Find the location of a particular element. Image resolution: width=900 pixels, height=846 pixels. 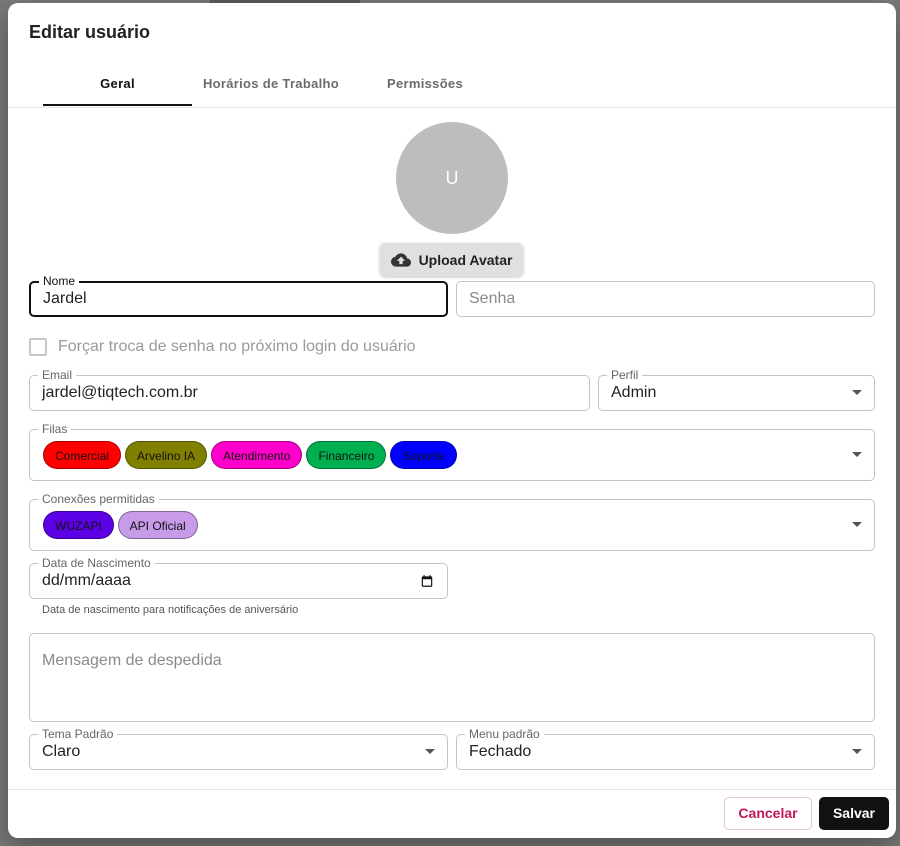

upload-avatar-label: Upload Avatar is located at coordinates (465, 259).